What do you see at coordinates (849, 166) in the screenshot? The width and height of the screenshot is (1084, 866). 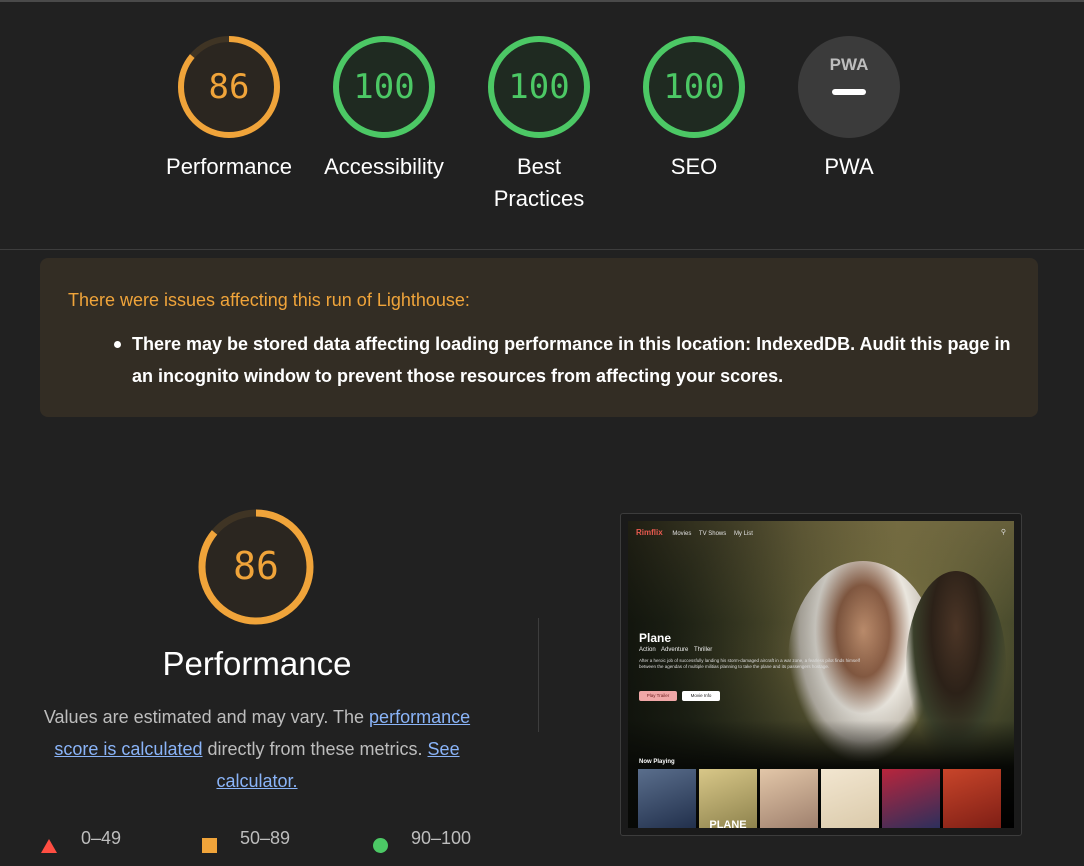 I see `gauge-label: PWA` at bounding box center [849, 166].